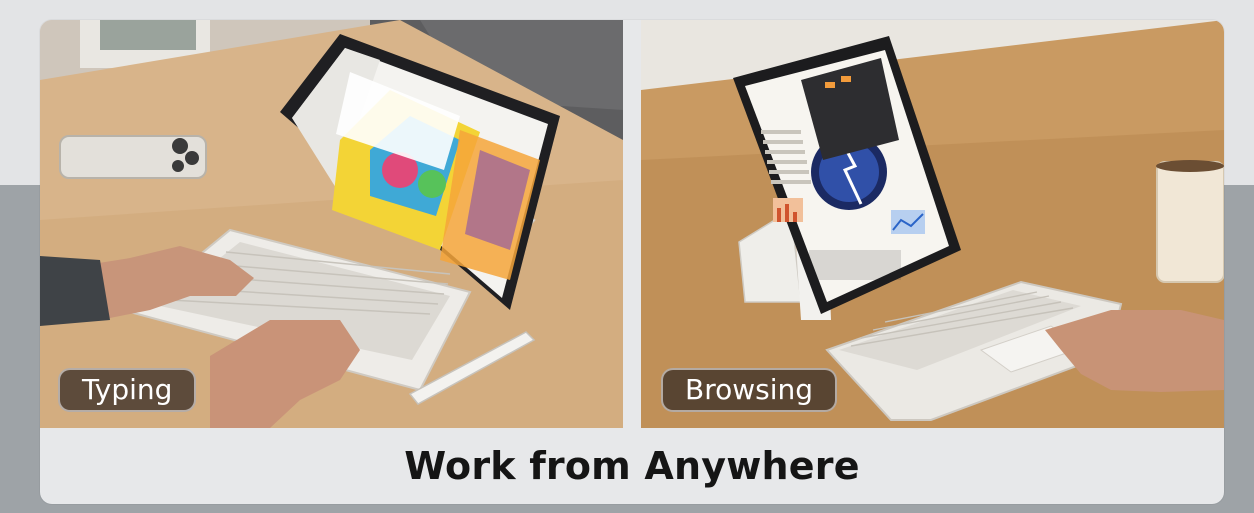 The height and width of the screenshot is (513, 1254). What do you see at coordinates (632, 466) in the screenshot?
I see `page-caption: Work from Anywhere` at bounding box center [632, 466].